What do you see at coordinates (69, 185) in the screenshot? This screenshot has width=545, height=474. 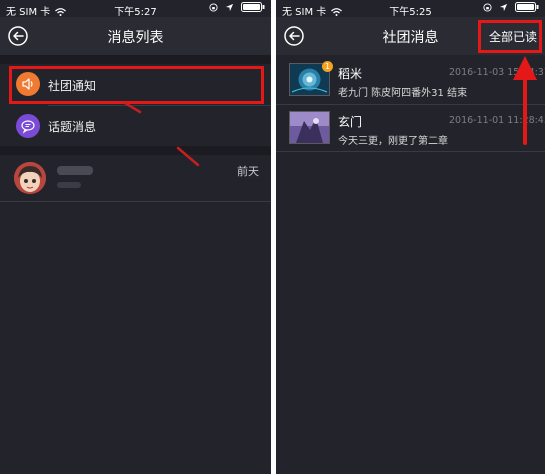 I see `blurred-preview` at bounding box center [69, 185].